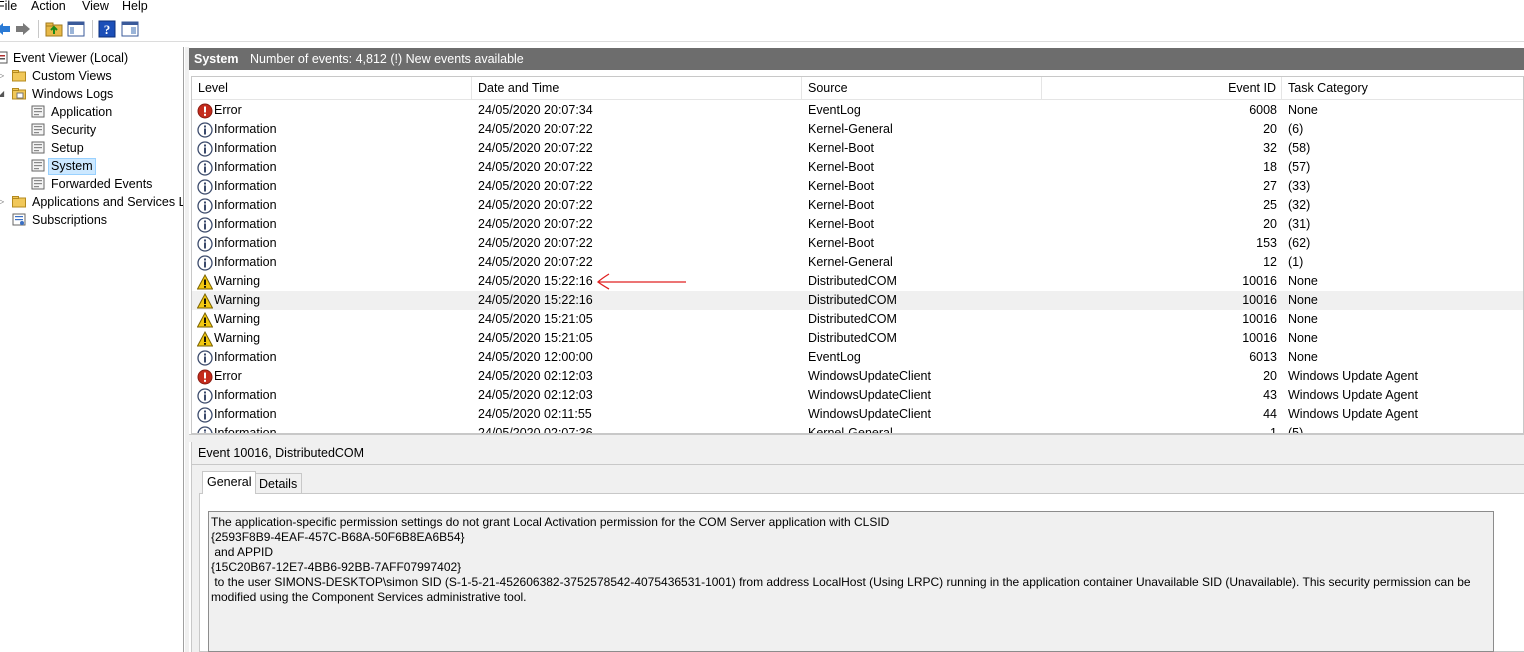  I want to click on table-row: Error 24/05/2020 20:07:34 EventLog 6008 None, so click(857, 110).